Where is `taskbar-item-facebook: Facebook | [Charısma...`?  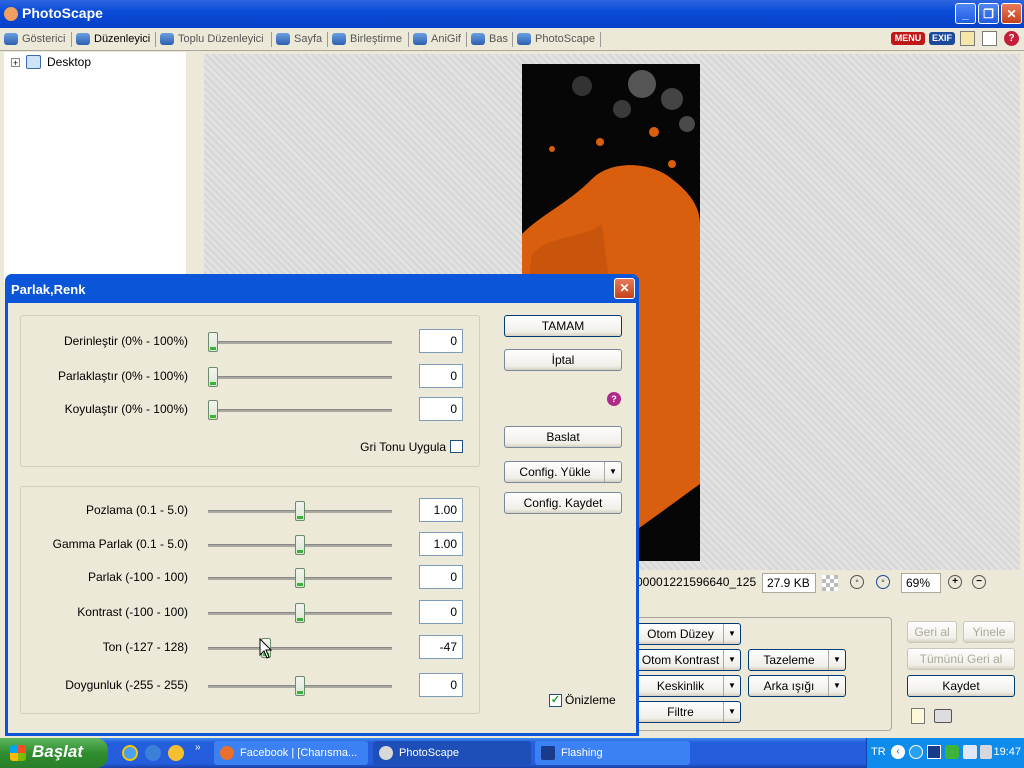
taskbar-item-facebook: Facebook | [Charısma... is located at coordinates (291, 753).